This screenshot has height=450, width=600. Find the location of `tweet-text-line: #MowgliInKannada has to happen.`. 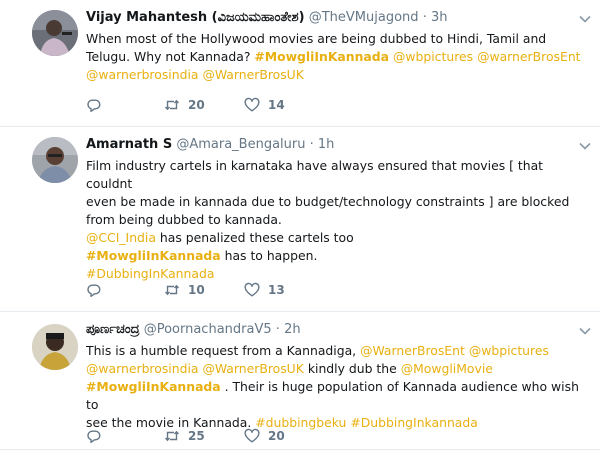

tweet-text-line: #MowgliInKannada has to happen. is located at coordinates (338, 256).